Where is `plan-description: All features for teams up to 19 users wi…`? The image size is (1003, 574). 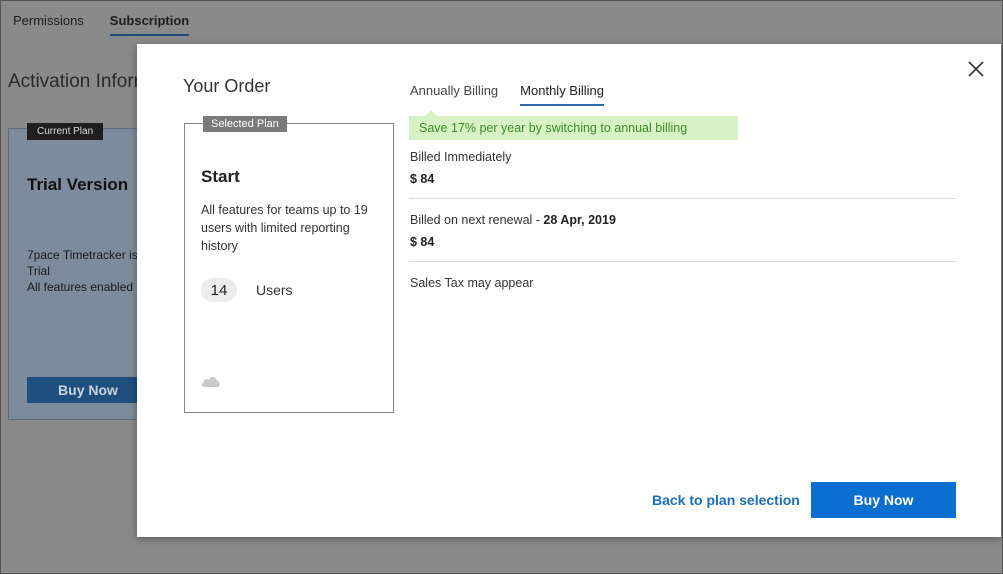
plan-description: All features for teams up to 19 users wi… is located at coordinates (284, 228).